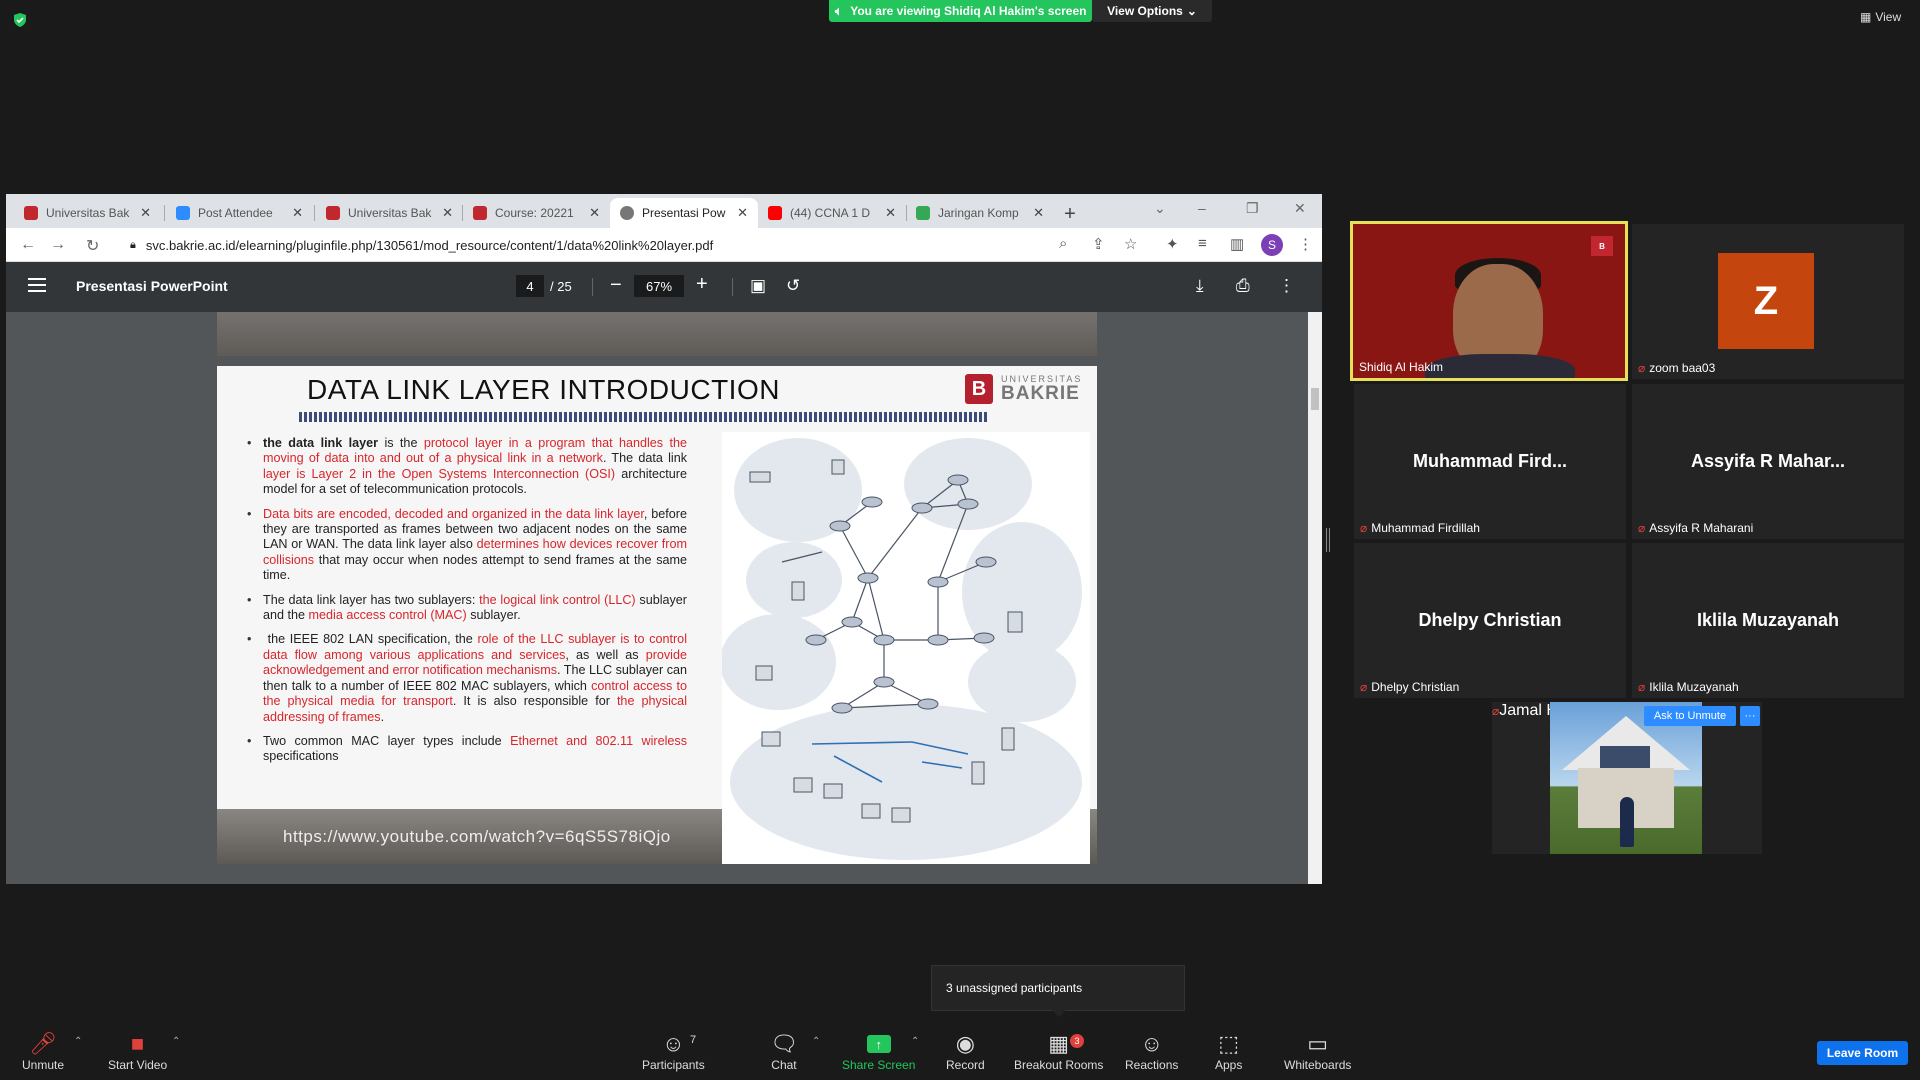 The height and width of the screenshot is (1080, 1920). What do you see at coordinates (1077, 1041) in the screenshot?
I see `breakout-badge: 3` at bounding box center [1077, 1041].